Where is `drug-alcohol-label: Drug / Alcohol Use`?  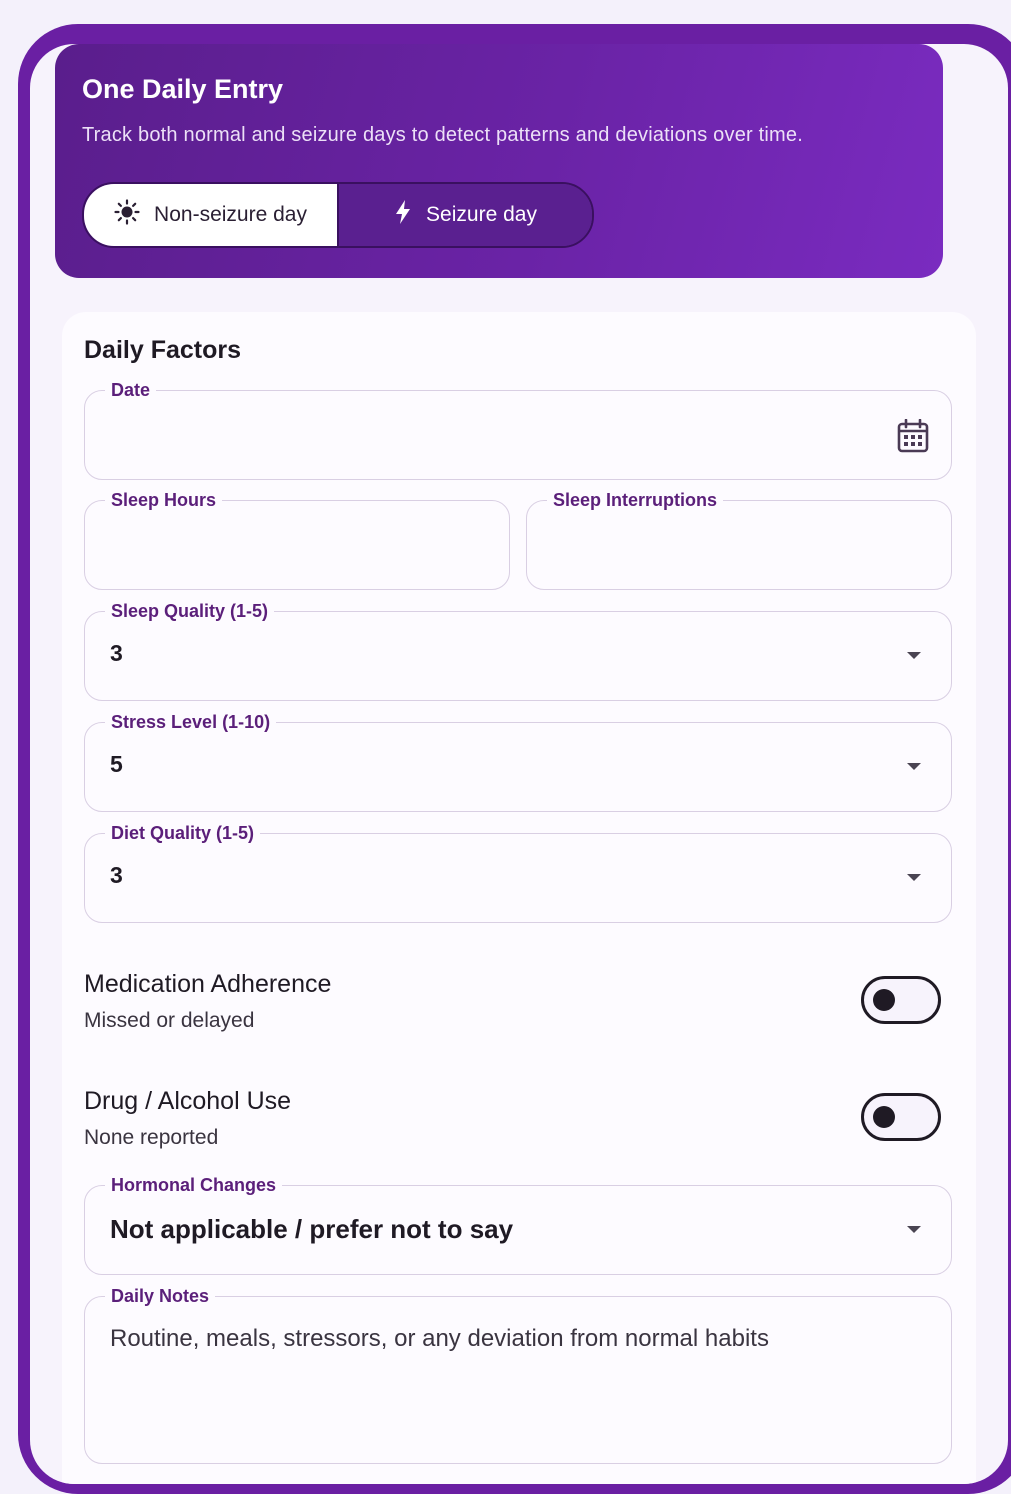
drug-alcohol-label: Drug / Alcohol Use is located at coordinates (188, 1101).